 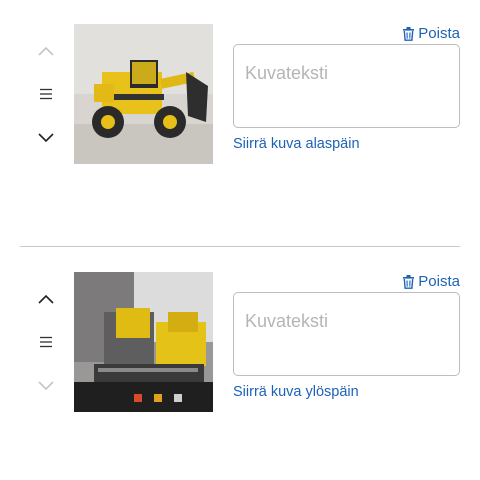 What do you see at coordinates (240, 246) in the screenshot?
I see `divider` at bounding box center [240, 246].